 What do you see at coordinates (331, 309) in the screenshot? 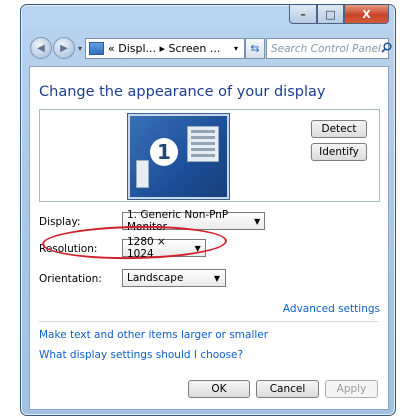
I see `advanced-settings-link: Advanced settings` at bounding box center [331, 309].